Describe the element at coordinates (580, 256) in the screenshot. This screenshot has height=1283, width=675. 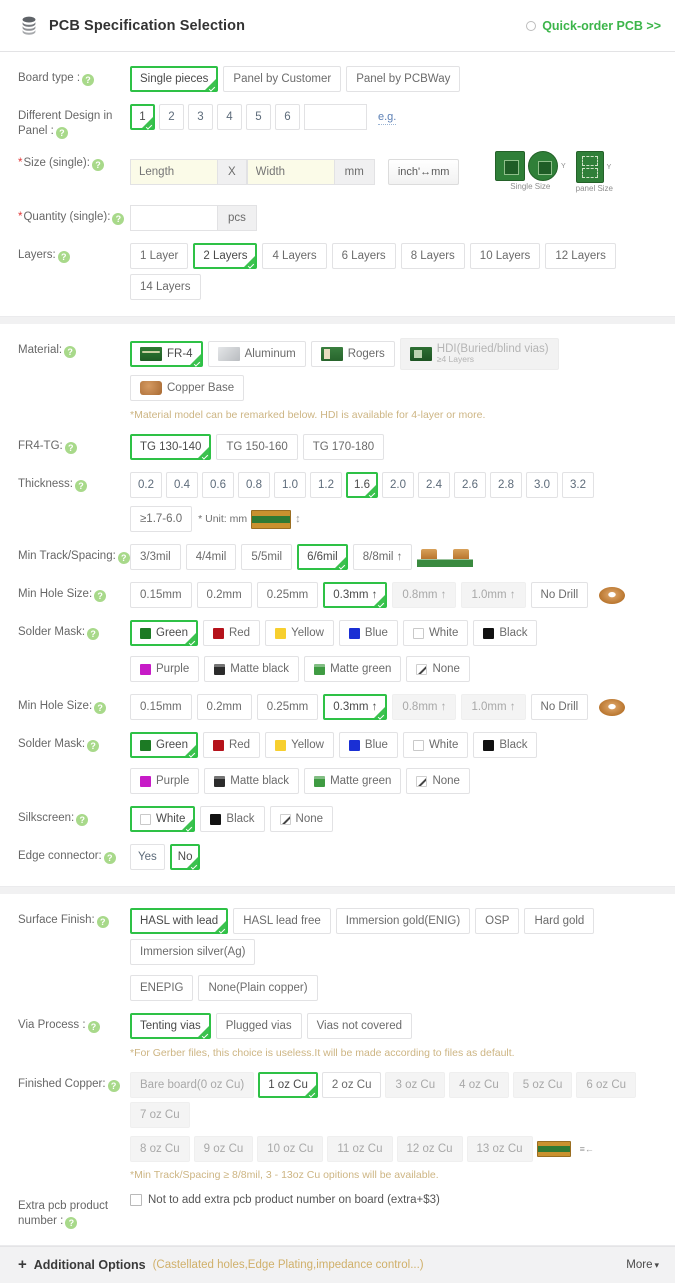
I see `option-12-layers: 12 Layers` at that location.